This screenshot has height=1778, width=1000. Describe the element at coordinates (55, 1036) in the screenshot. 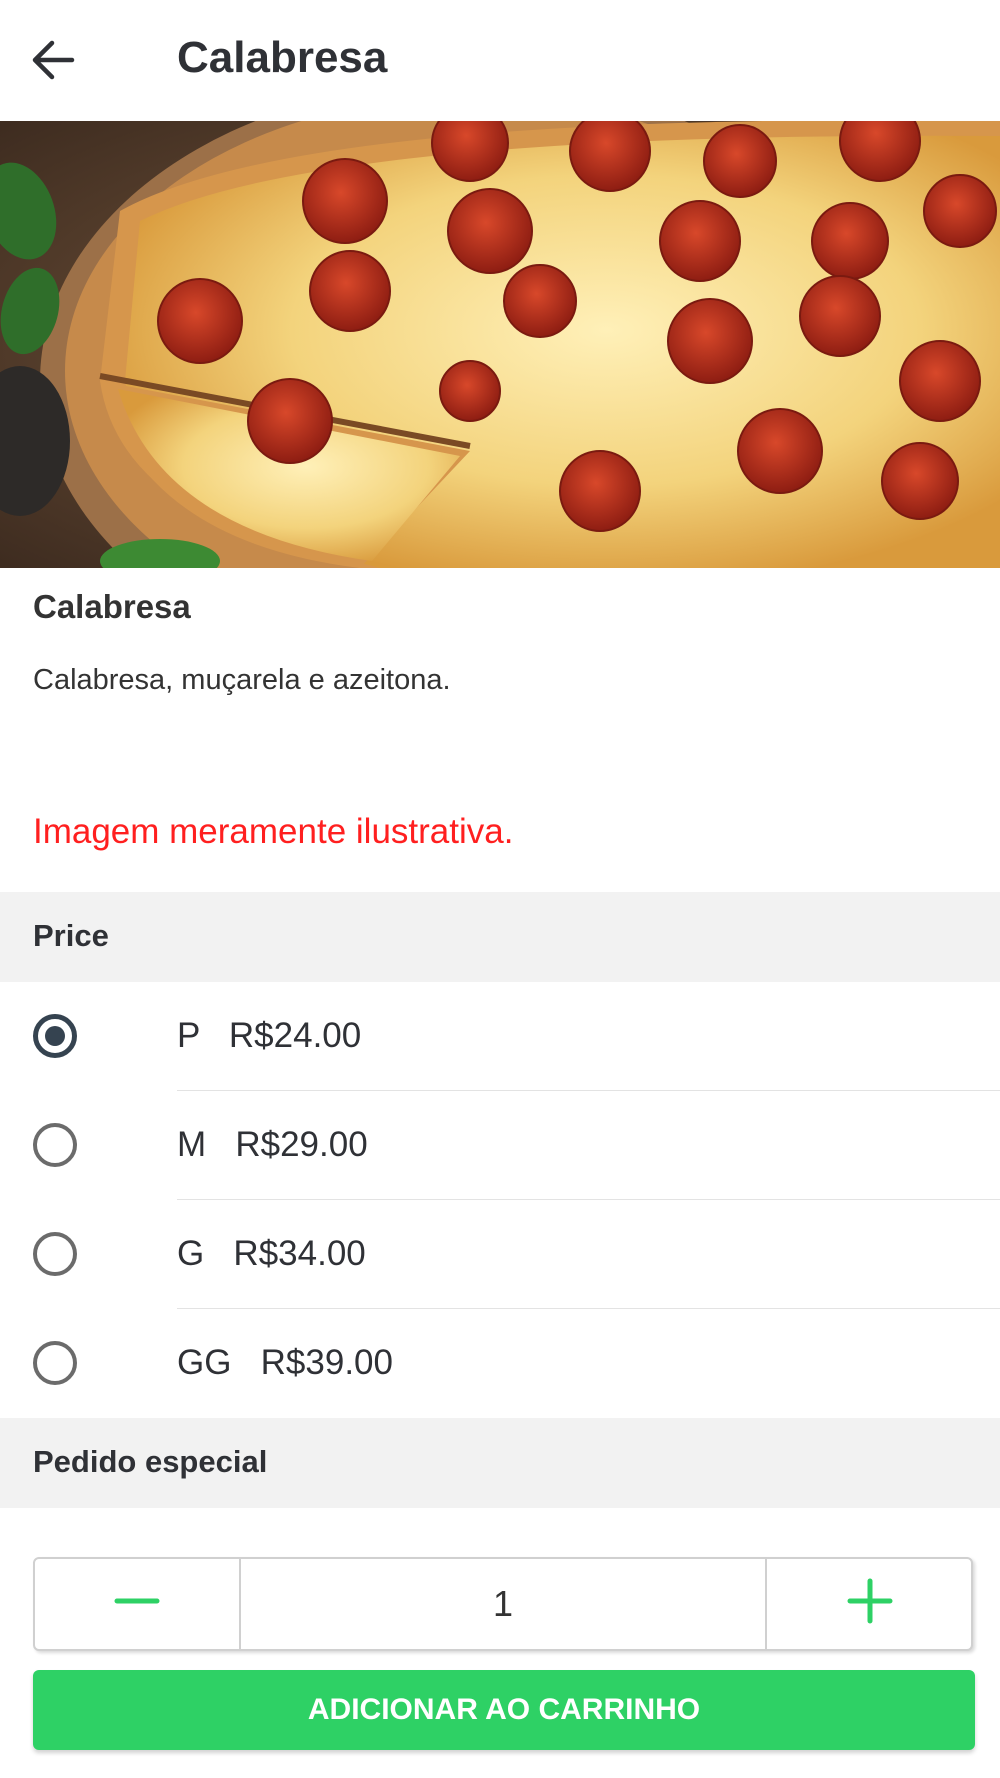

I see `radio-selected-icon` at that location.